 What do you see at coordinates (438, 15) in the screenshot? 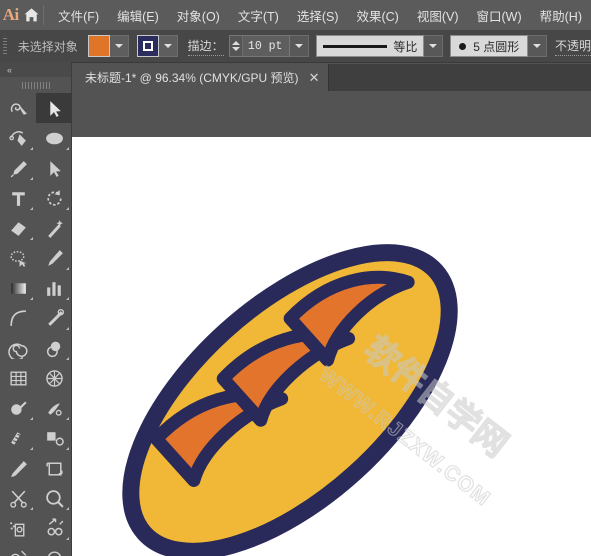
I see `menu-view: 视图(V)` at bounding box center [438, 15].